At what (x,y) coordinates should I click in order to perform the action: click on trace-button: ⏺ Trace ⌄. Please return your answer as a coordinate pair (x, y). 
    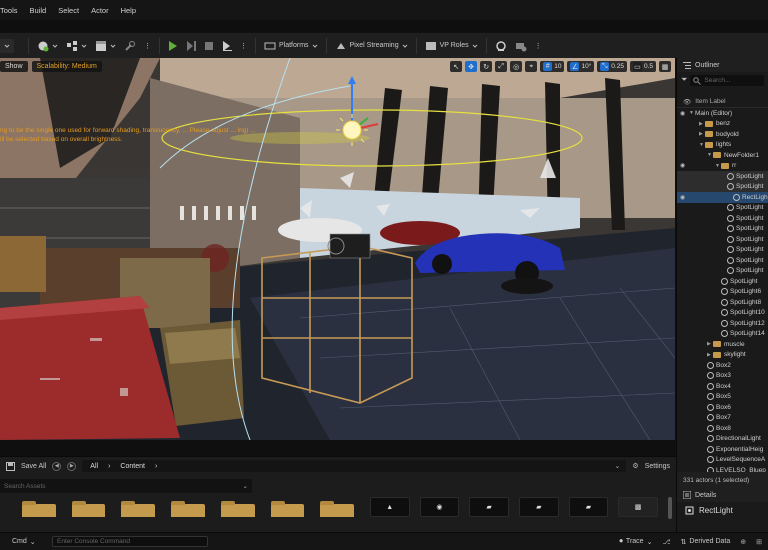
    Looking at the image, I should click on (635, 542).